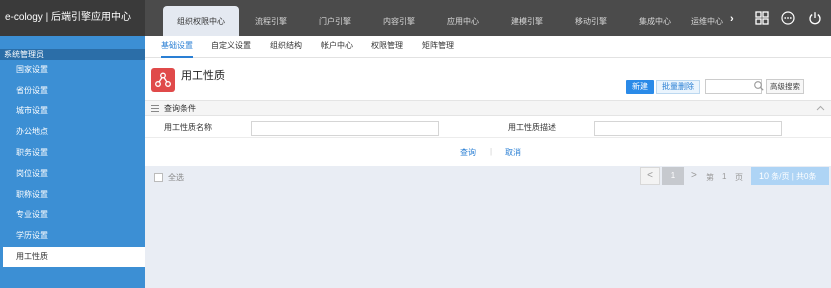  What do you see at coordinates (72, 236) in the screenshot?
I see `sidebar-item-education: 学历设置` at bounding box center [72, 236].